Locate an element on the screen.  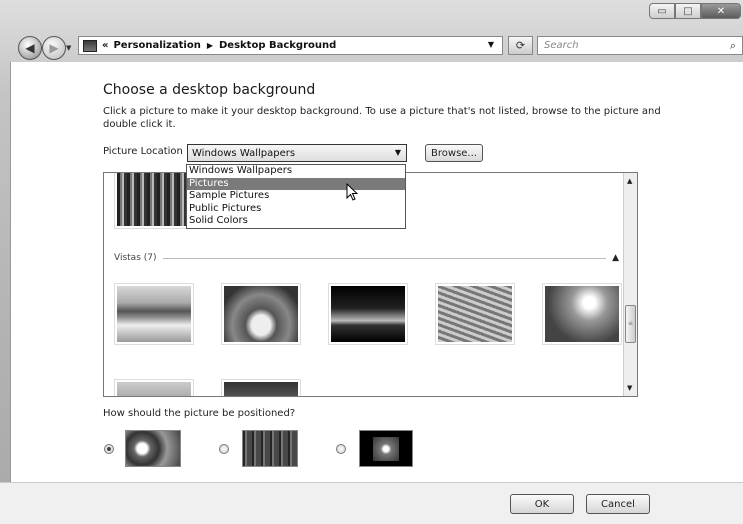
back-arrow-icon: ◀ is located at coordinates (30, 48).